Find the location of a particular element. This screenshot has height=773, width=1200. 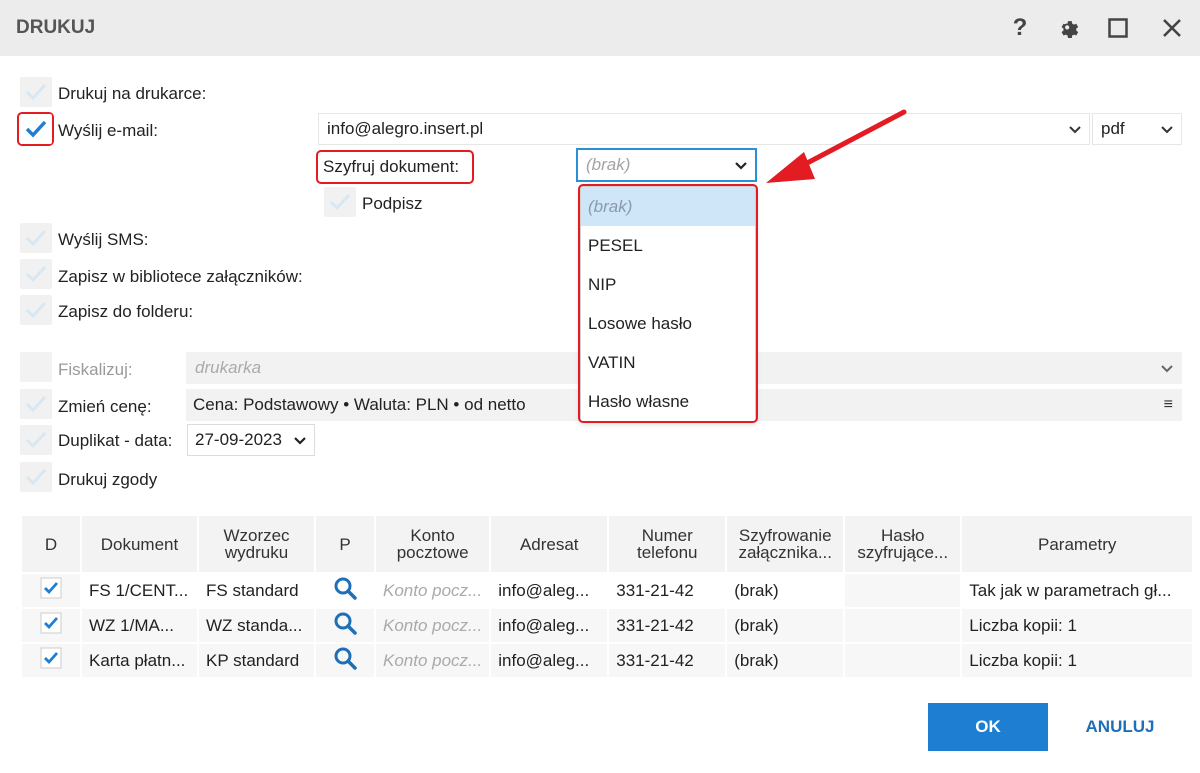

title-bar: DRUKUJ ? is located at coordinates (600, 28).